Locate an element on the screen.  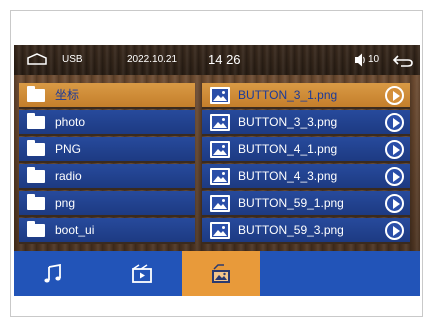
file-item: BUTTON_3_3.png is located at coordinates (306, 123).